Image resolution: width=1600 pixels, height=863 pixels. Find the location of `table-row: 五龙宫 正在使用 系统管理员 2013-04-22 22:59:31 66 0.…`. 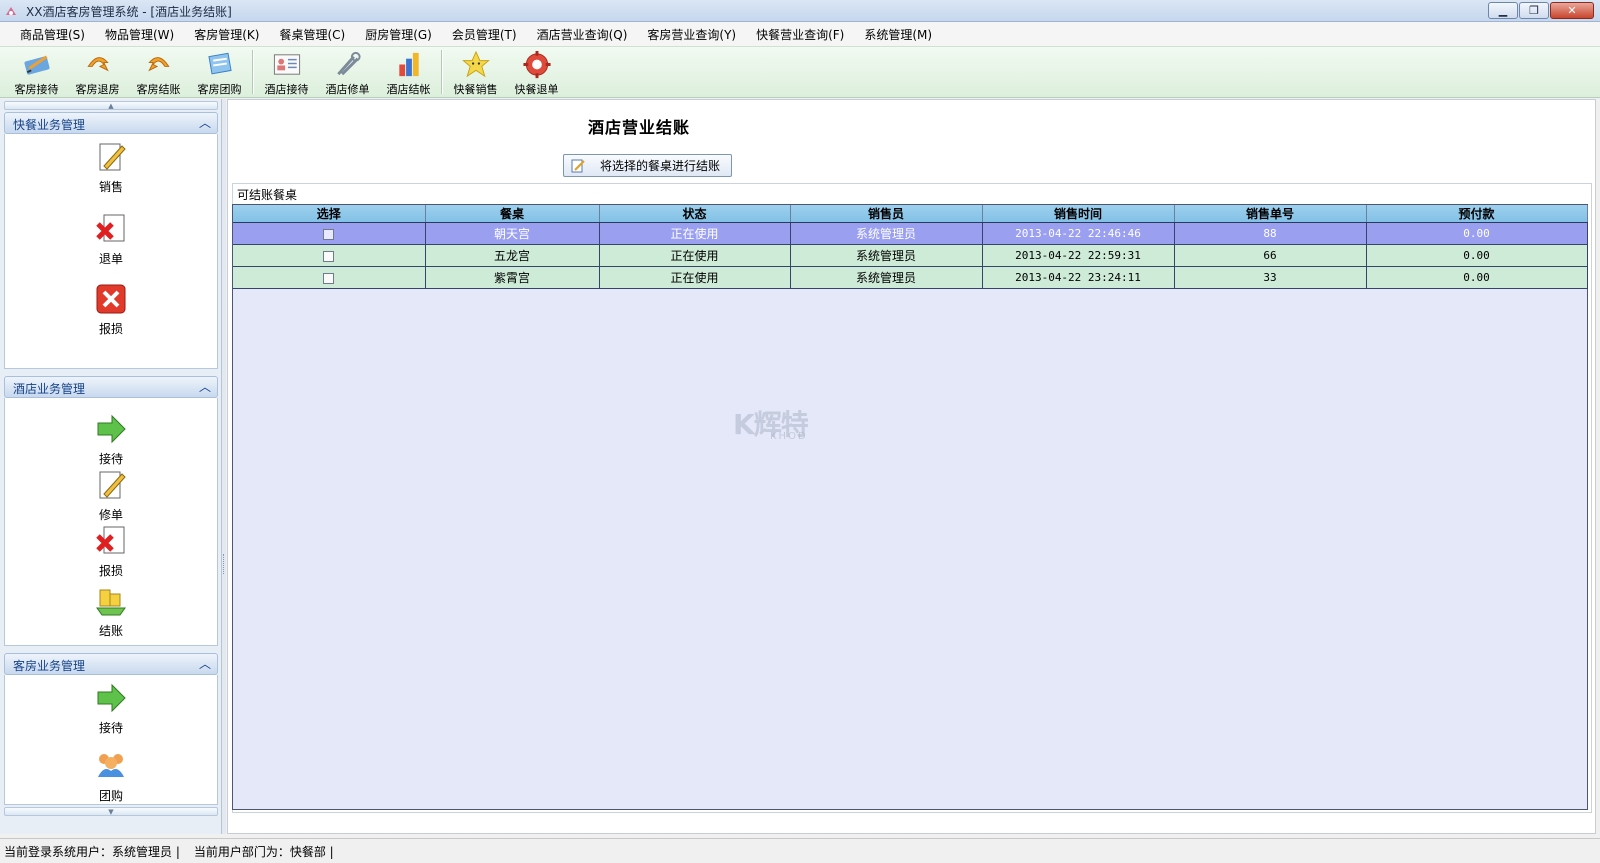

table-row: 五龙宫 正在使用 系统管理员 2013-04-22 22:59:31 66 0.… is located at coordinates (910, 255).